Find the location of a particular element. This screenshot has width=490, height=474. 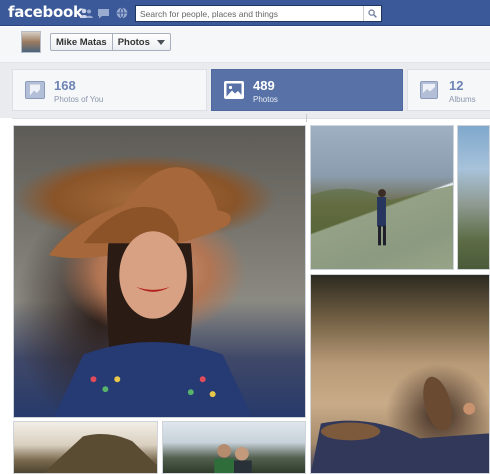

tab-label: Albums is located at coordinates (462, 99).